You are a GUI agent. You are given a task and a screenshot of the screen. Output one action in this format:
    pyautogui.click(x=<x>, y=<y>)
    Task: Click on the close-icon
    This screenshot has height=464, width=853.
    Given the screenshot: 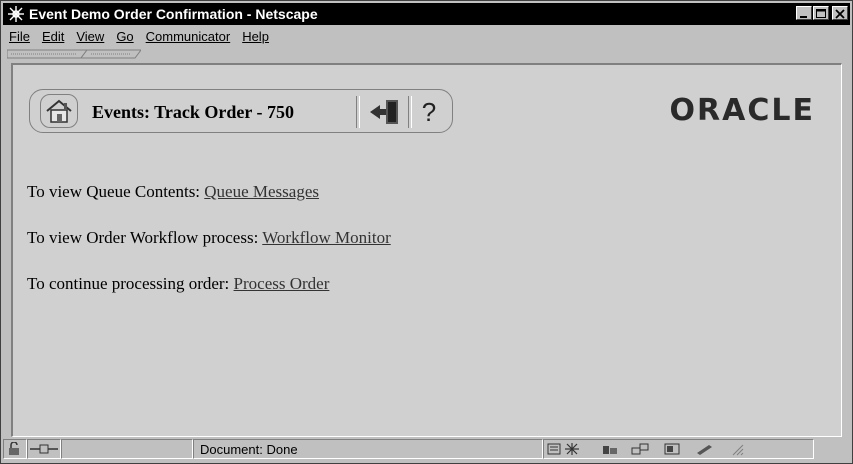 What is the action you would take?
    pyautogui.click(x=840, y=14)
    